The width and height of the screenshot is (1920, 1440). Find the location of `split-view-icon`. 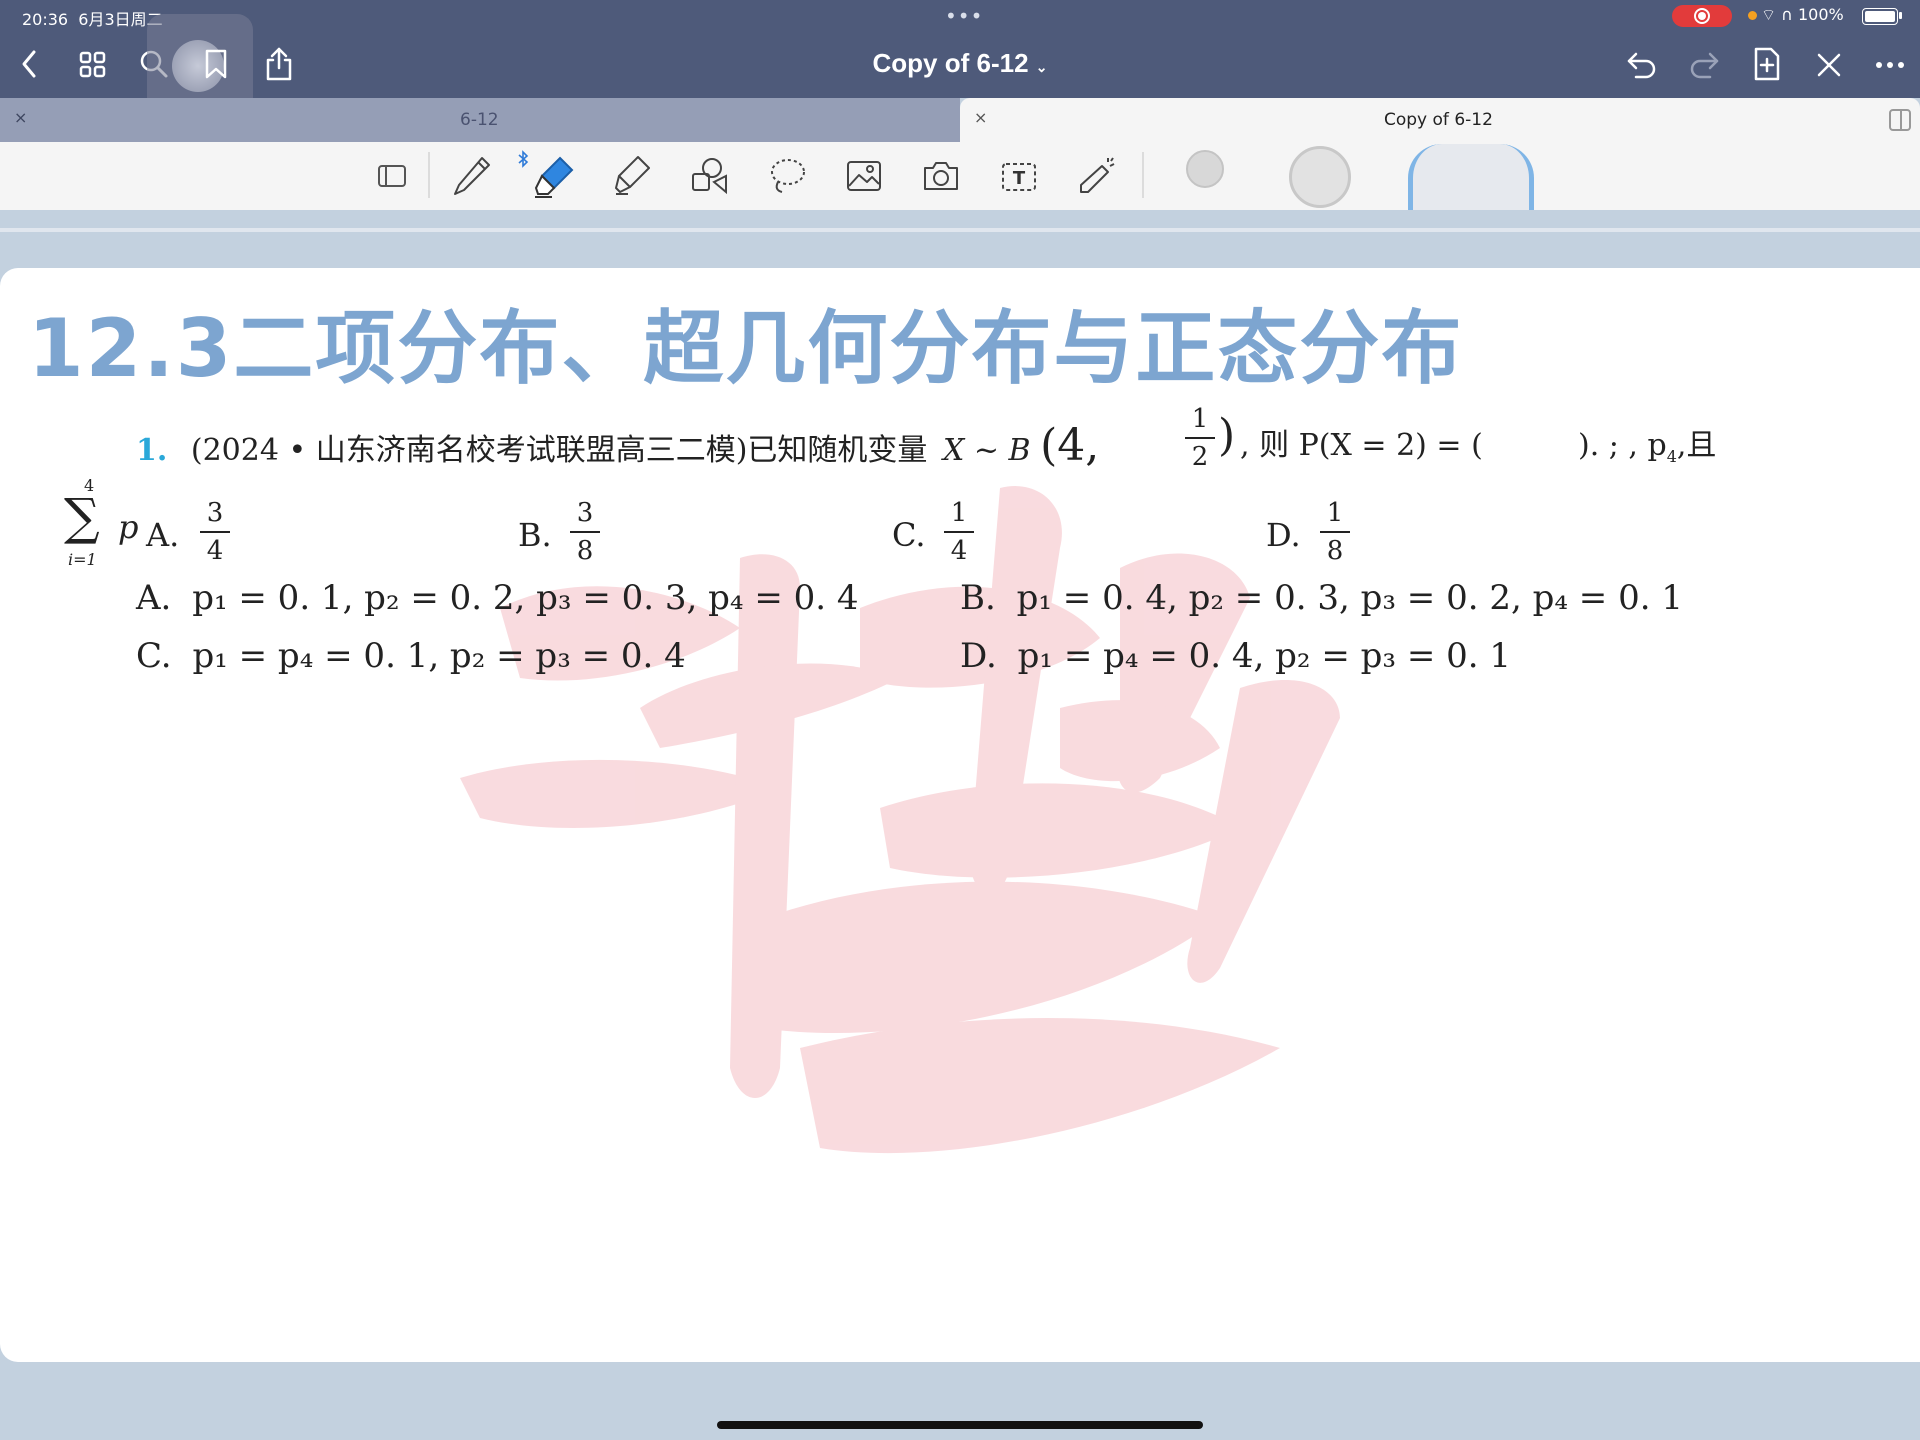

split-view-icon is located at coordinates (1900, 120).